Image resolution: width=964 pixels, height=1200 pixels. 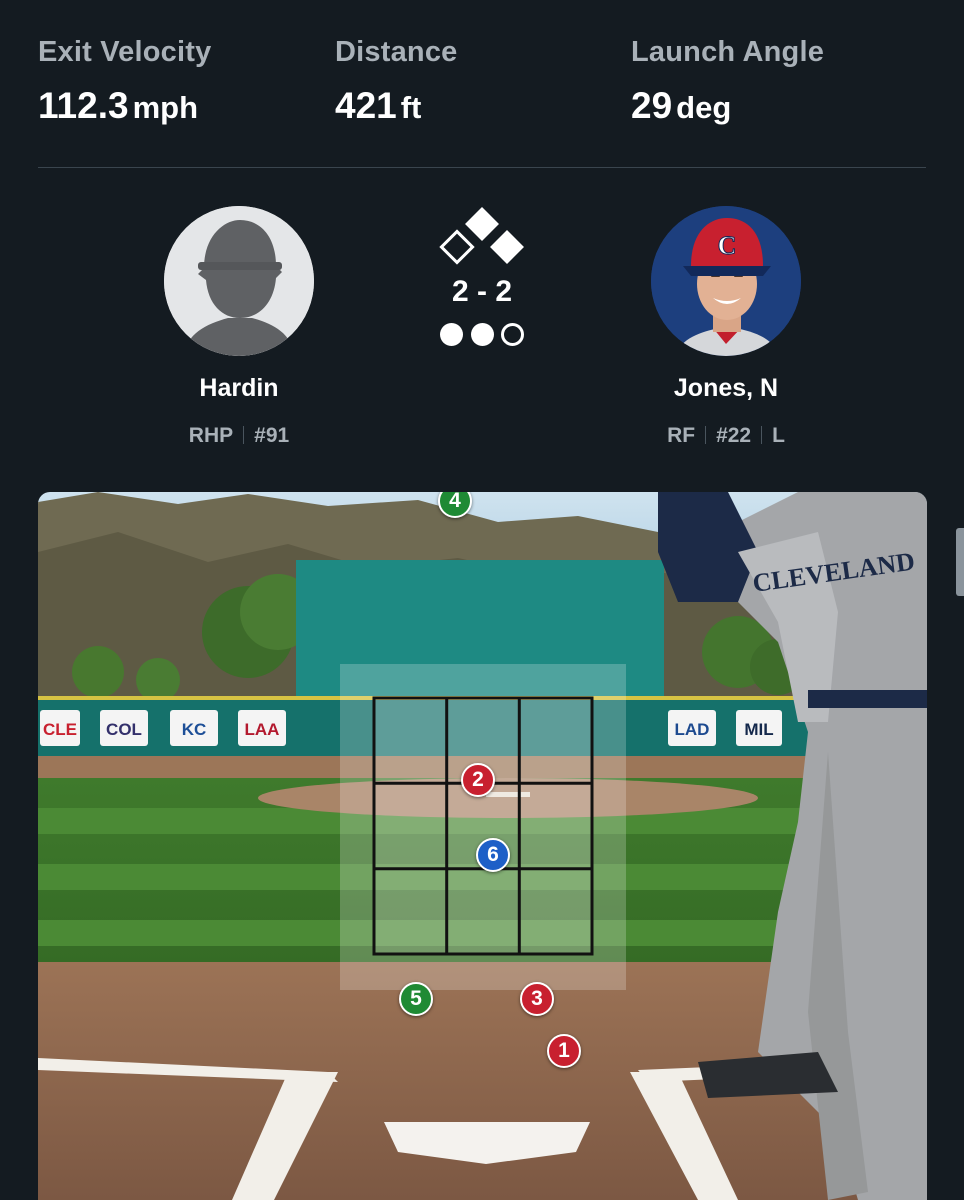 What do you see at coordinates (778, 435) in the screenshot?
I see `batter-bats: L` at bounding box center [778, 435].